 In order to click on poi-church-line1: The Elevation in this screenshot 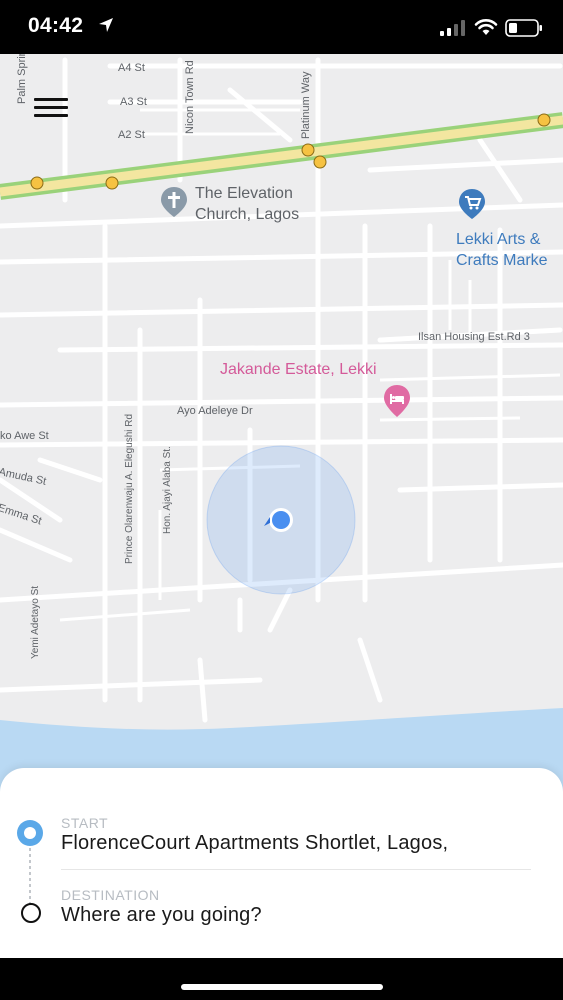, I will do `click(244, 193)`.